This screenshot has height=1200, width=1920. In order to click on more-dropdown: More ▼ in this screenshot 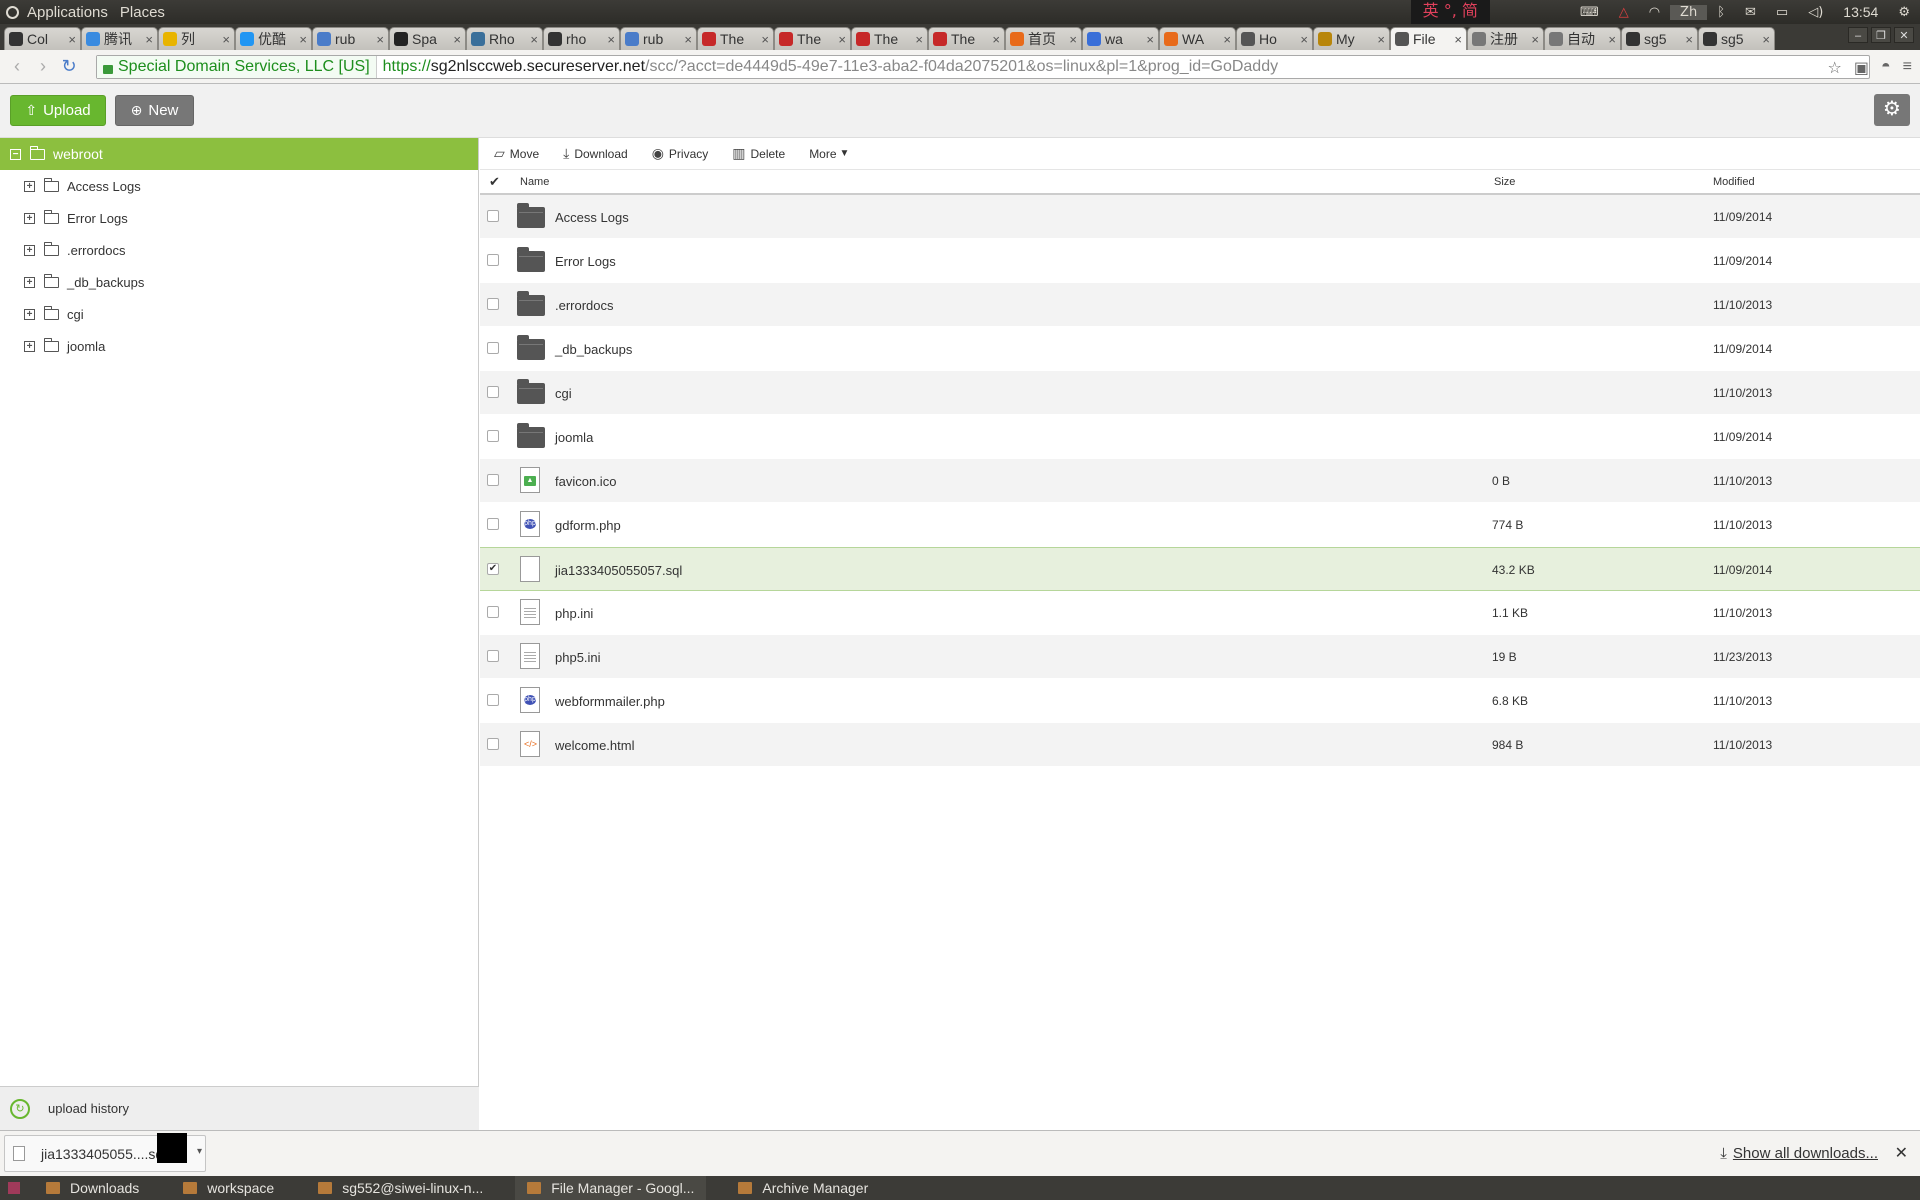, I will do `click(829, 154)`.